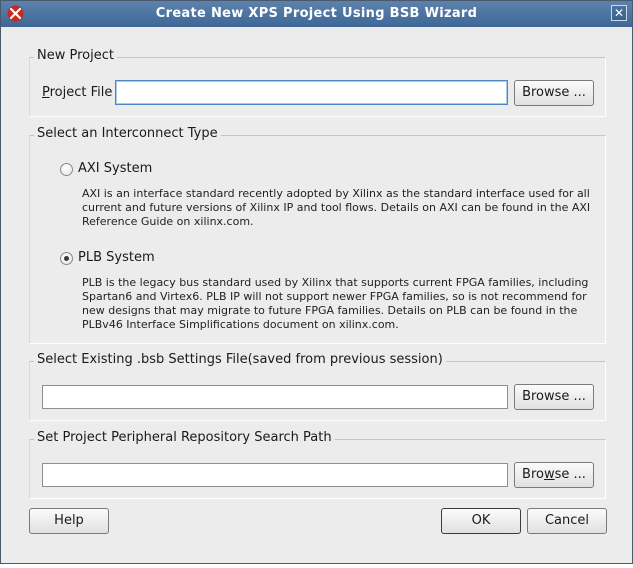 The height and width of the screenshot is (568, 633). What do you see at coordinates (66, 169) in the screenshot?
I see `axi-system-radio` at bounding box center [66, 169].